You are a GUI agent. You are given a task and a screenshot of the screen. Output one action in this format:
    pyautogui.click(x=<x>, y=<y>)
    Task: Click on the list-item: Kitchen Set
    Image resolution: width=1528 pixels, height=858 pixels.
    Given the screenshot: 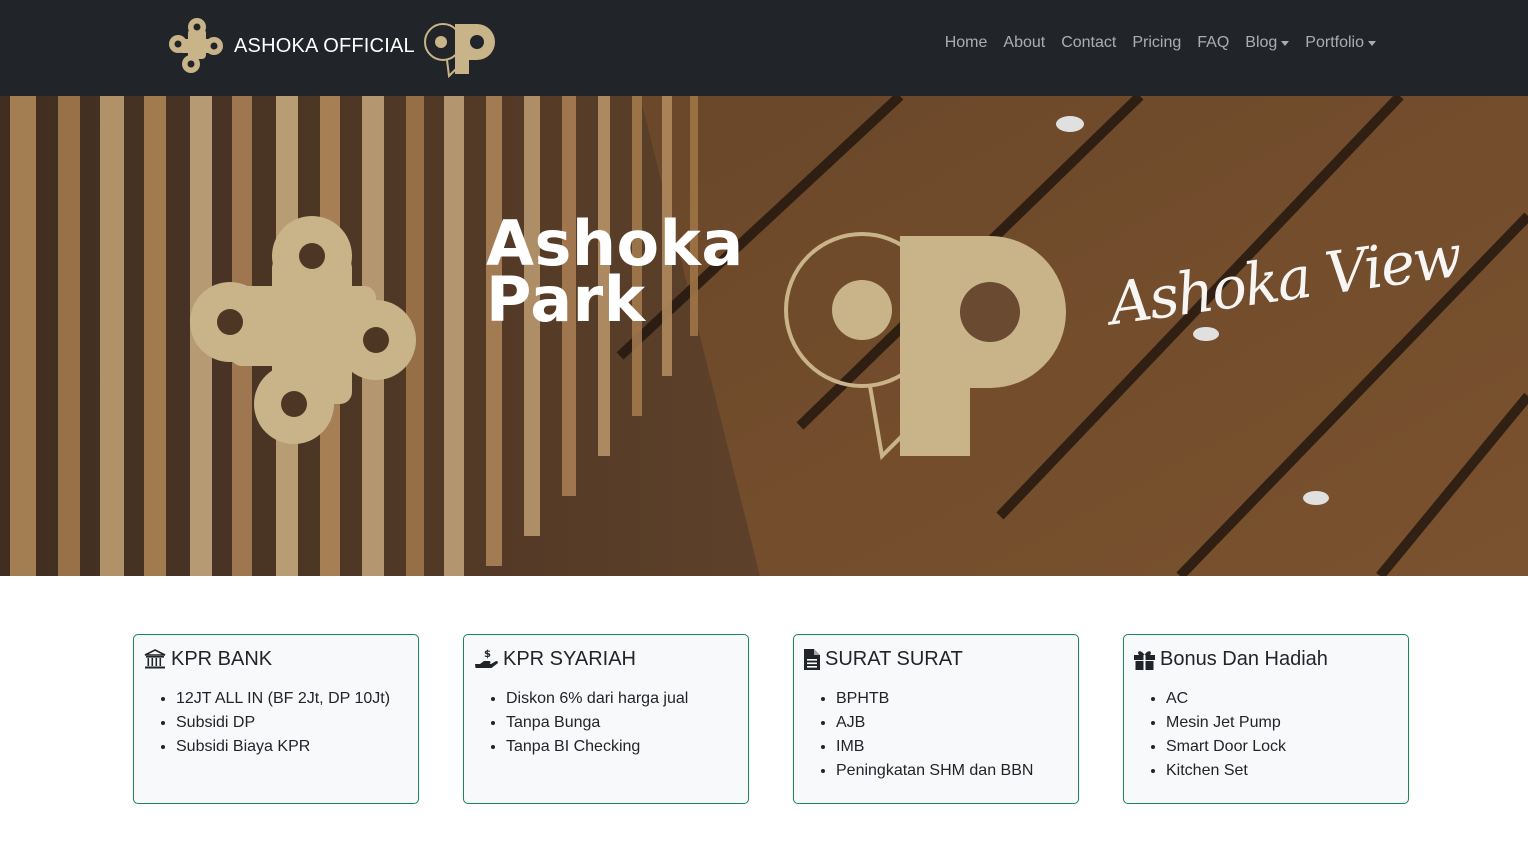 What is the action you would take?
    pyautogui.click(x=1282, y=771)
    